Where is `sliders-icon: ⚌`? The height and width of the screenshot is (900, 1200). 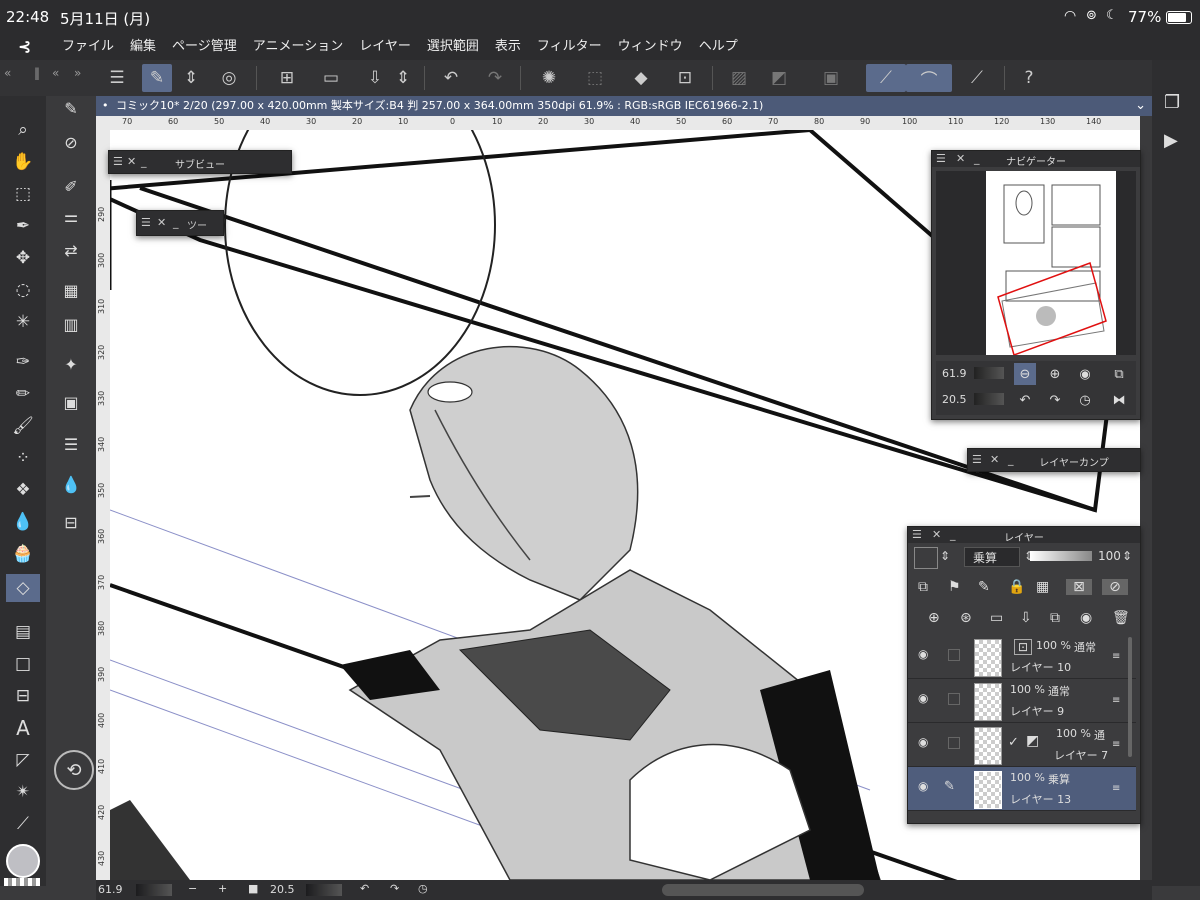
sliders-icon: ⚌ is located at coordinates (71, 216).